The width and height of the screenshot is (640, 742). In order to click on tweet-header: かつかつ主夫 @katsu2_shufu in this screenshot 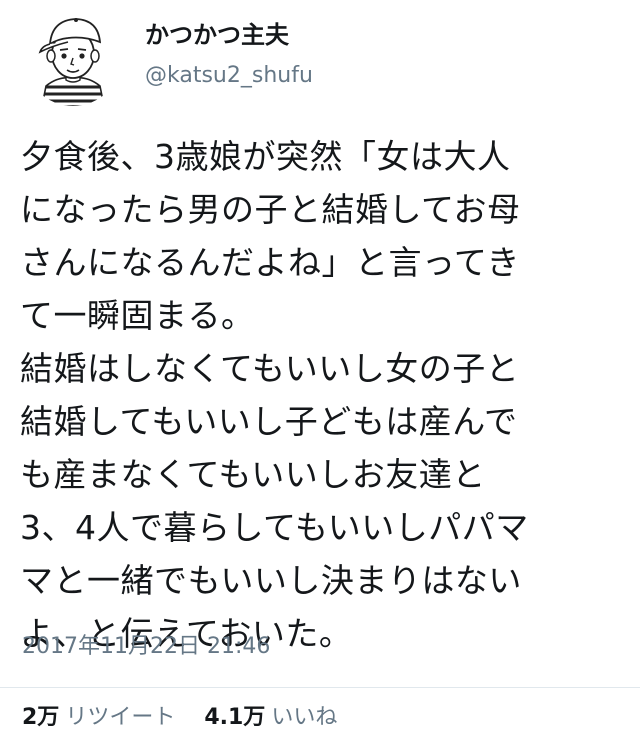, I will do `click(324, 58)`.